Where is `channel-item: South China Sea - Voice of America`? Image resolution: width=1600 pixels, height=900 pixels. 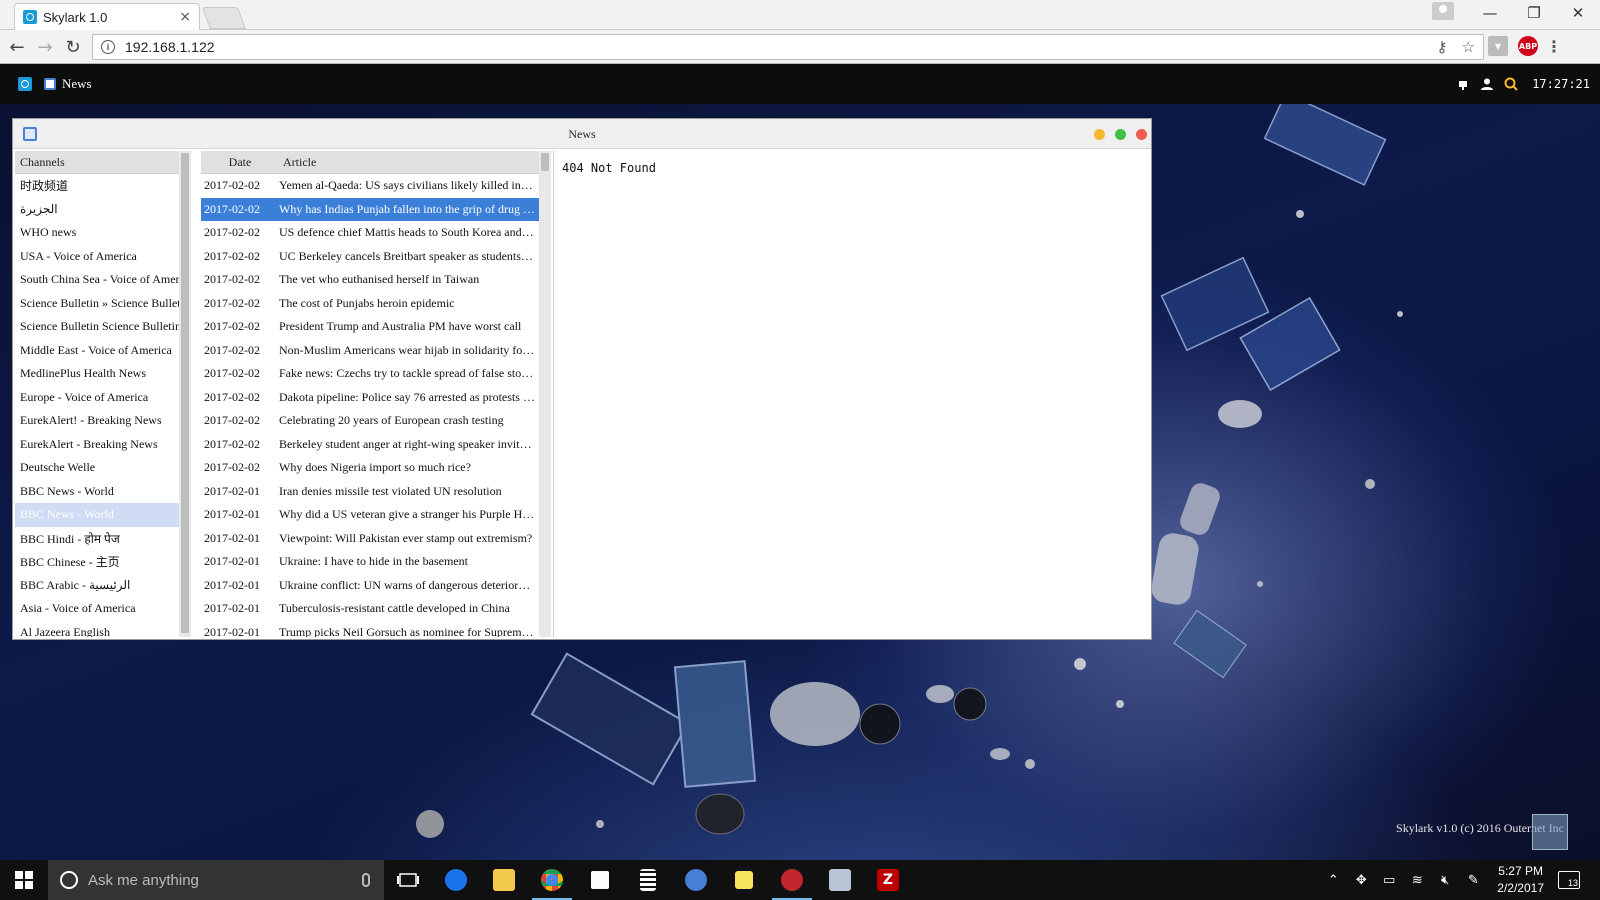
channel-item: South China Sea - Voice of America is located at coordinates (103, 280).